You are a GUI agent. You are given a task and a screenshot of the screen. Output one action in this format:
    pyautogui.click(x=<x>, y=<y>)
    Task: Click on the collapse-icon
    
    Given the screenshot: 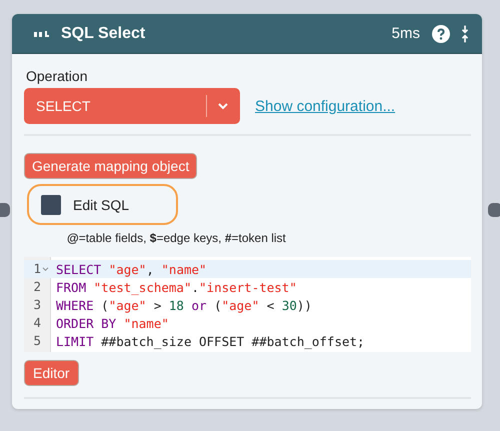 What is the action you would take?
    pyautogui.click(x=465, y=33)
    